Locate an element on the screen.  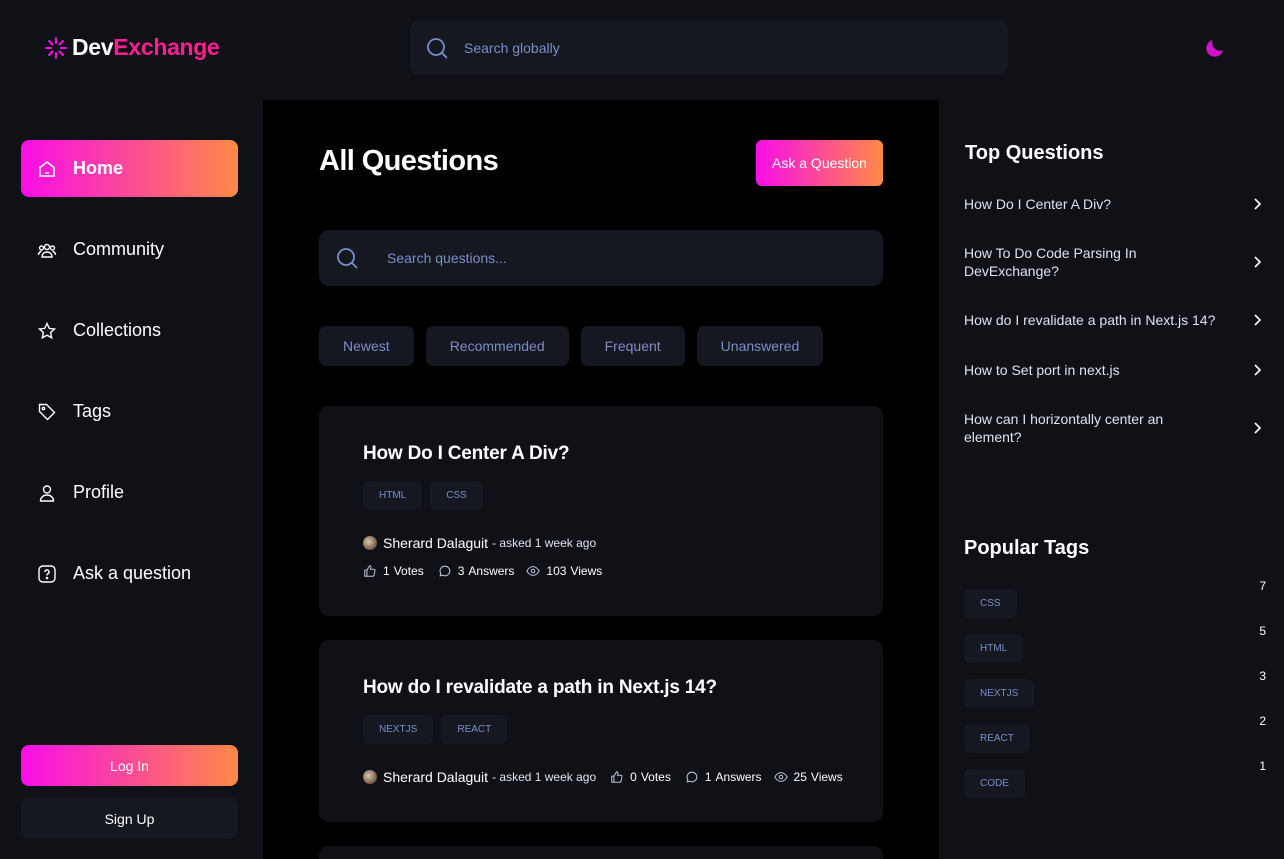
question-title: How Do I Center A Div? is located at coordinates (466, 454).